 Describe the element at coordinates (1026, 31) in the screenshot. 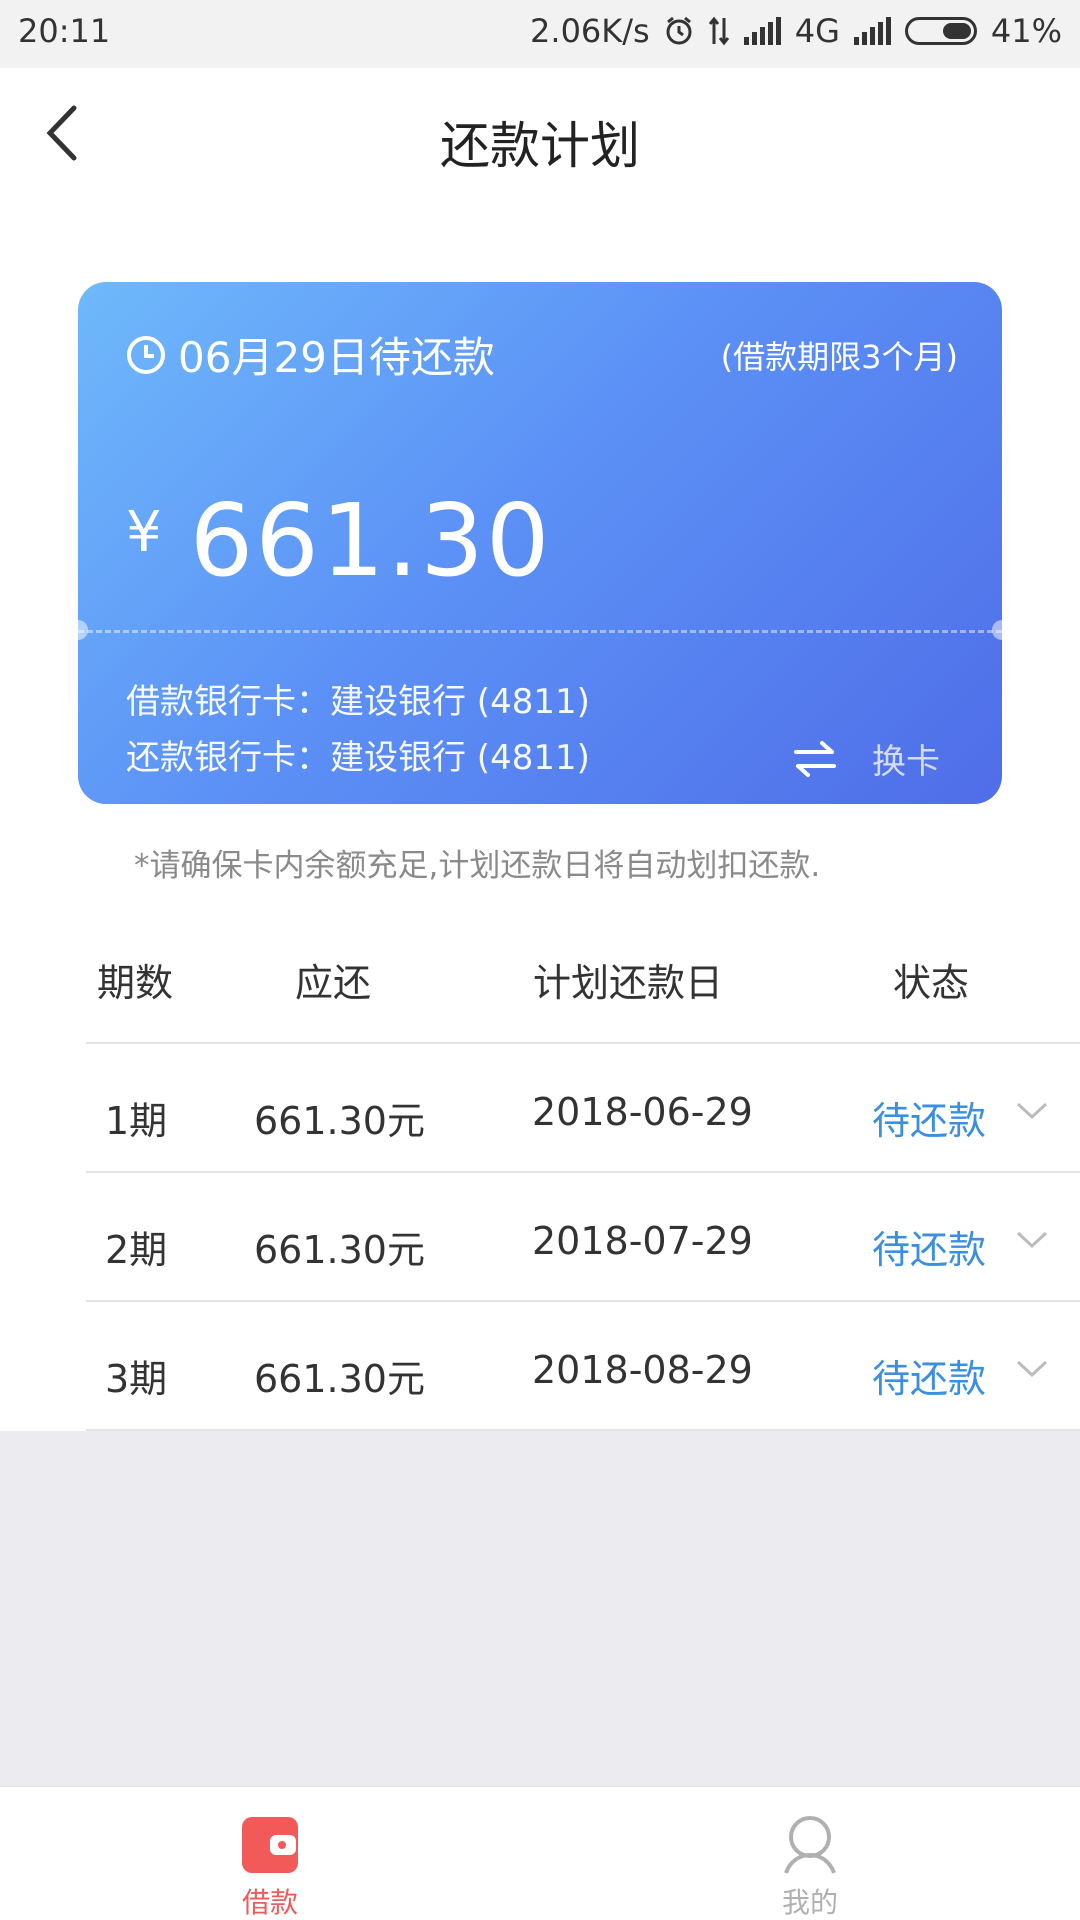

I see `battery-percent: 41%` at that location.